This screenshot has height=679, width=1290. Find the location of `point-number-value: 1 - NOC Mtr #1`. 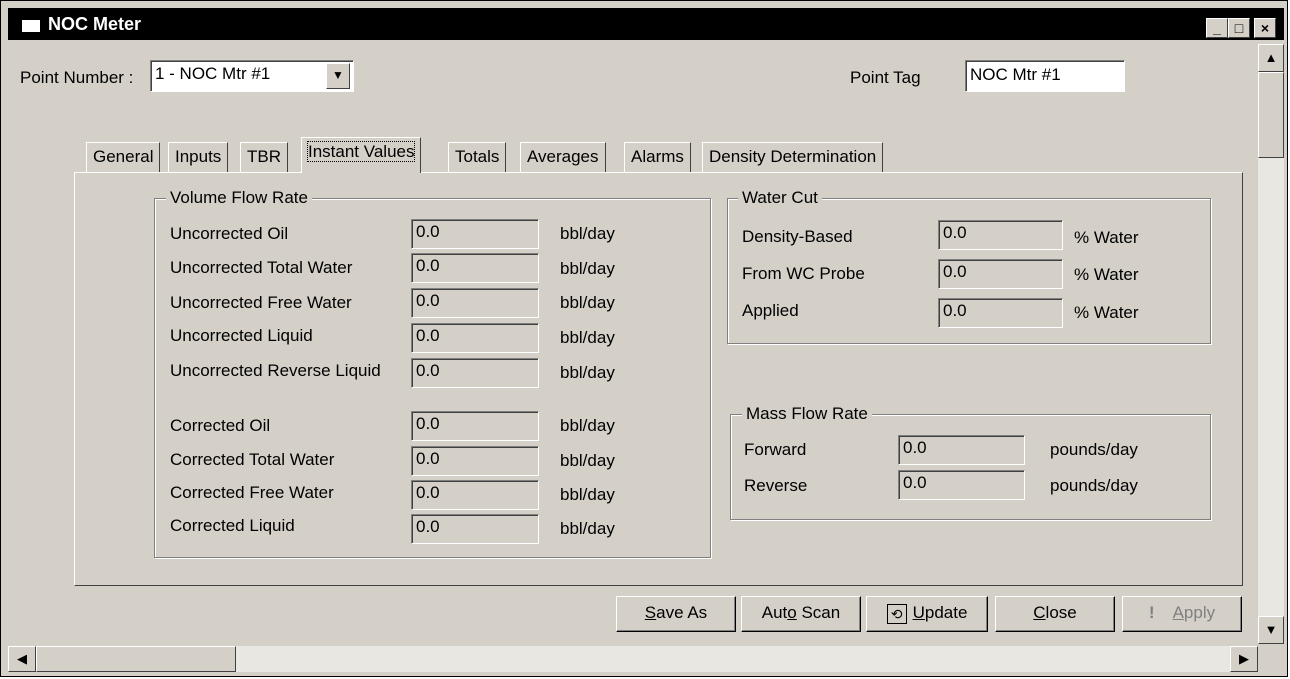

point-number-value: 1 - NOC Mtr #1 is located at coordinates (213, 73).